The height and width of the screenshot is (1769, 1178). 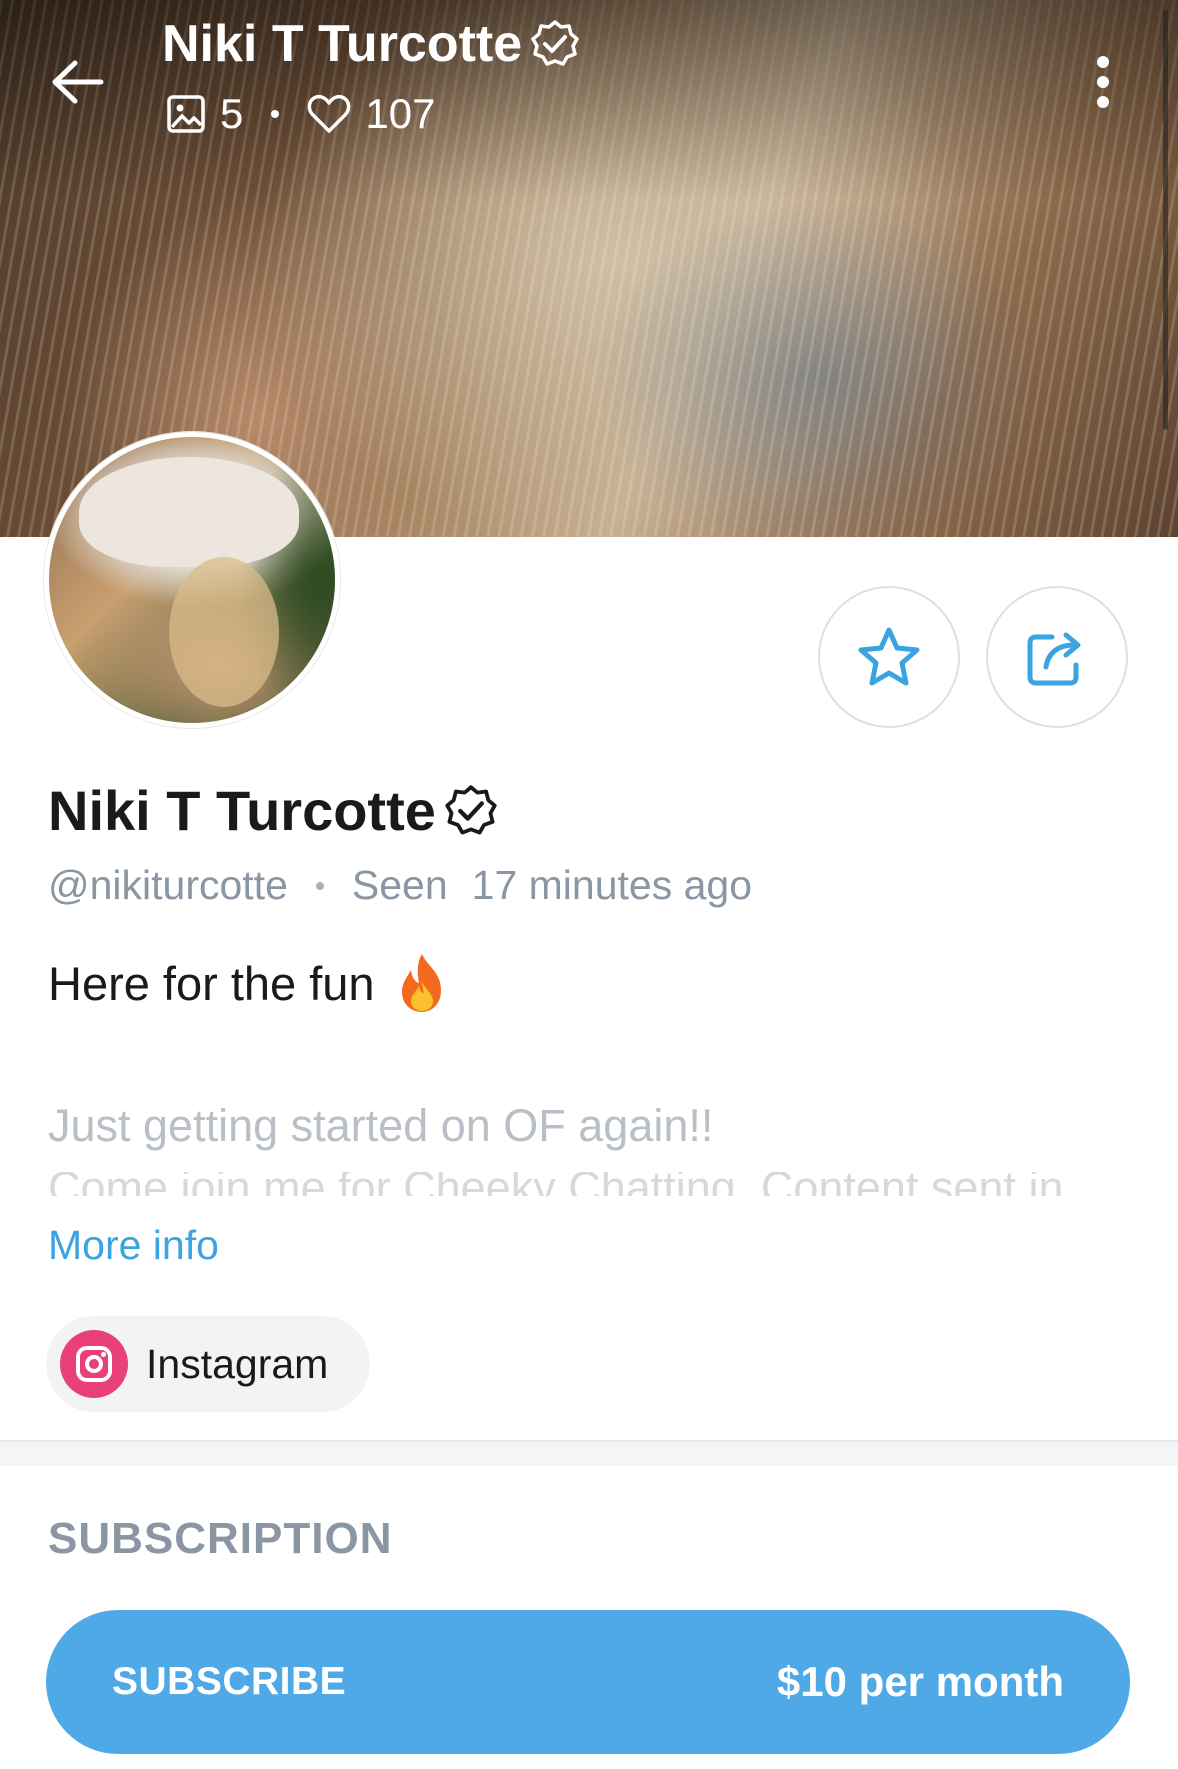 I want to click on profile-name: Niki T Turcotte, so click(x=273, y=810).